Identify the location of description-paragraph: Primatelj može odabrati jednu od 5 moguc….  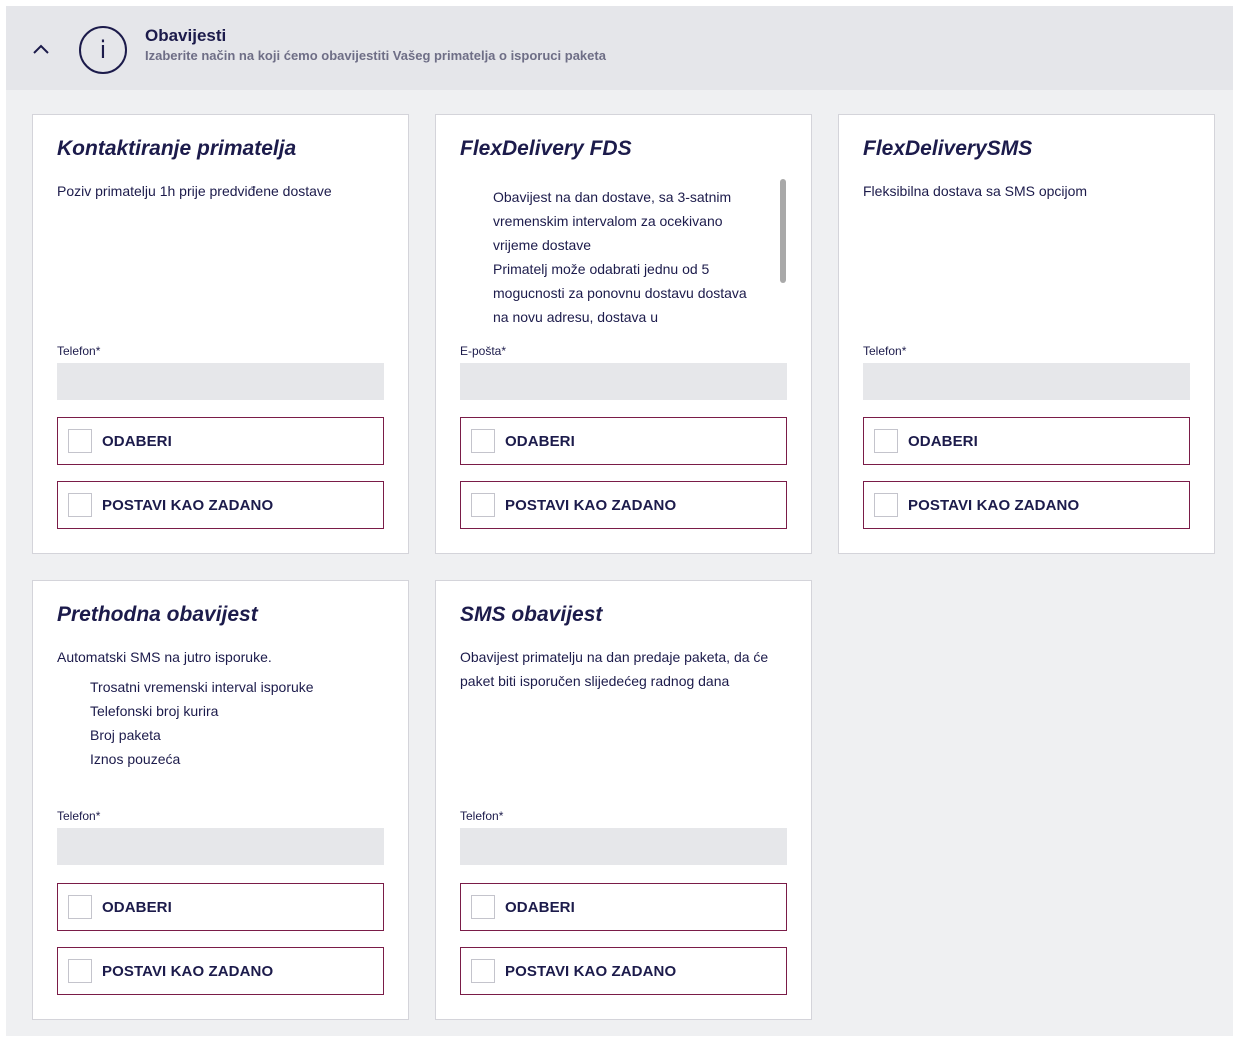
(620, 293).